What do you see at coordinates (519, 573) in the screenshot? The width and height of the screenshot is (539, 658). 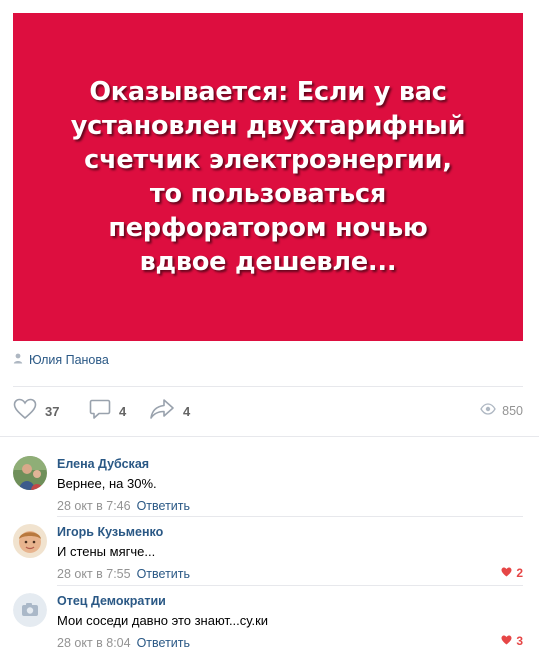 I see `comment-like-count: 2` at bounding box center [519, 573].